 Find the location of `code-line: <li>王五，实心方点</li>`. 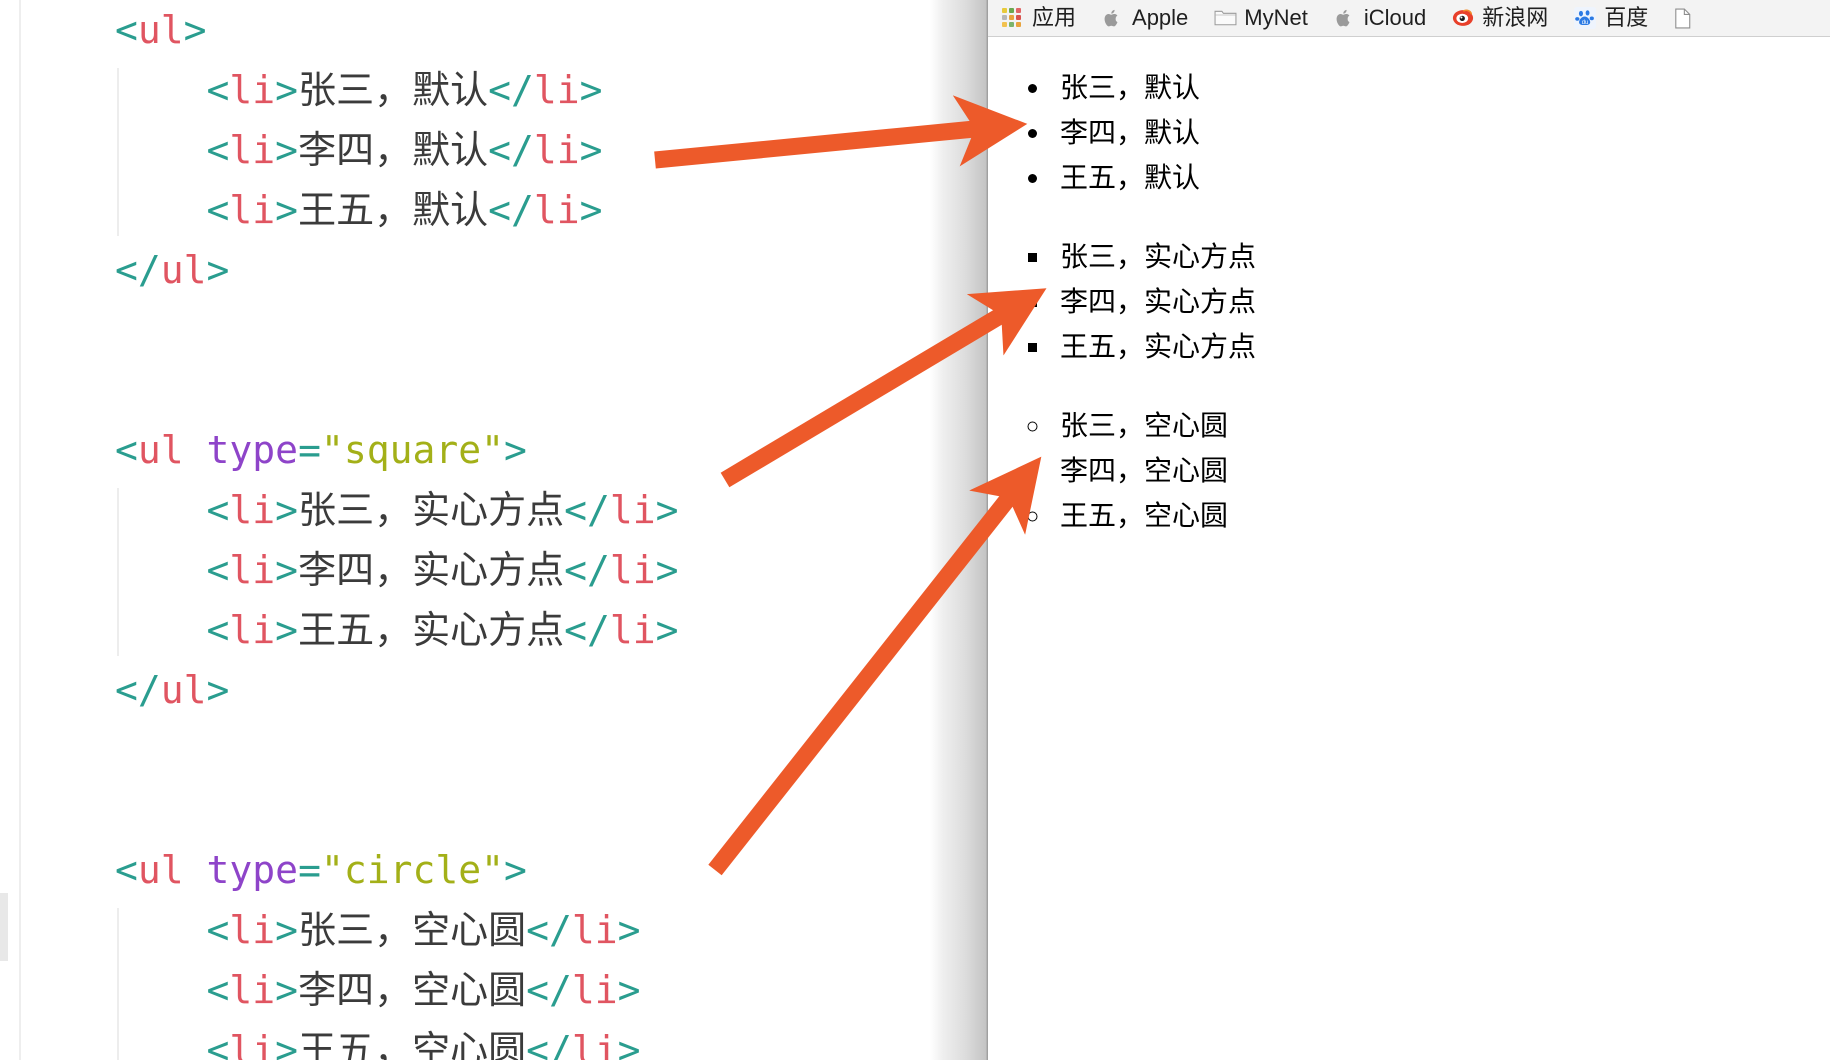

code-line: <li>王五，实心方点</li> is located at coordinates (494, 630).